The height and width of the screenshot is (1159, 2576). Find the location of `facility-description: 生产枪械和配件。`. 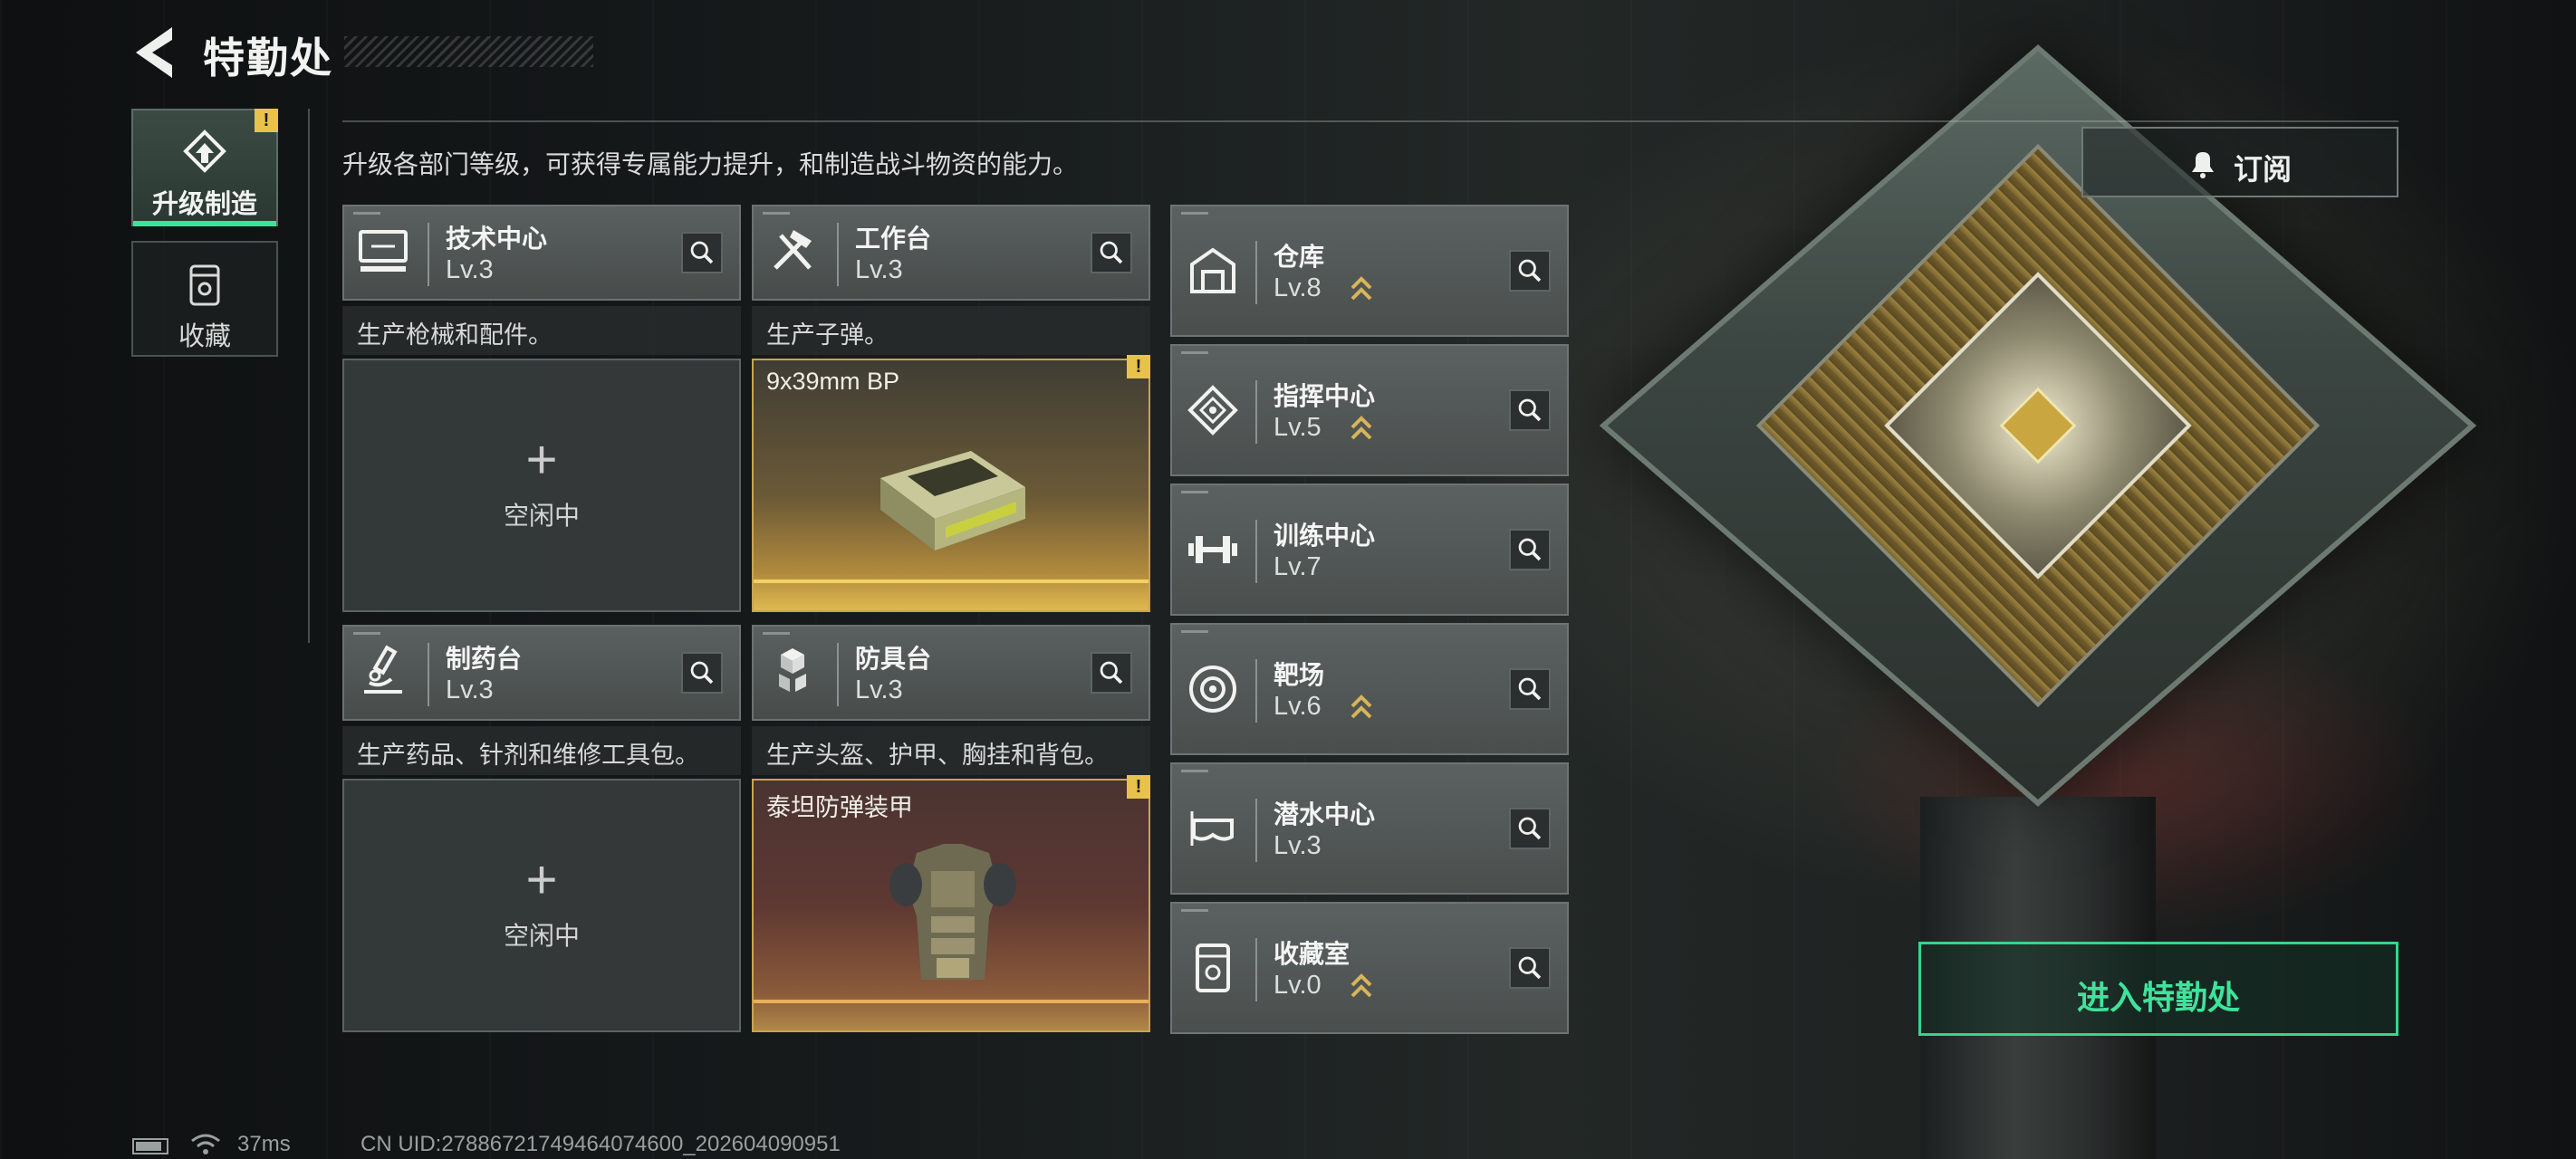

facility-description: 生产枪械和配件。 is located at coordinates (541, 330).